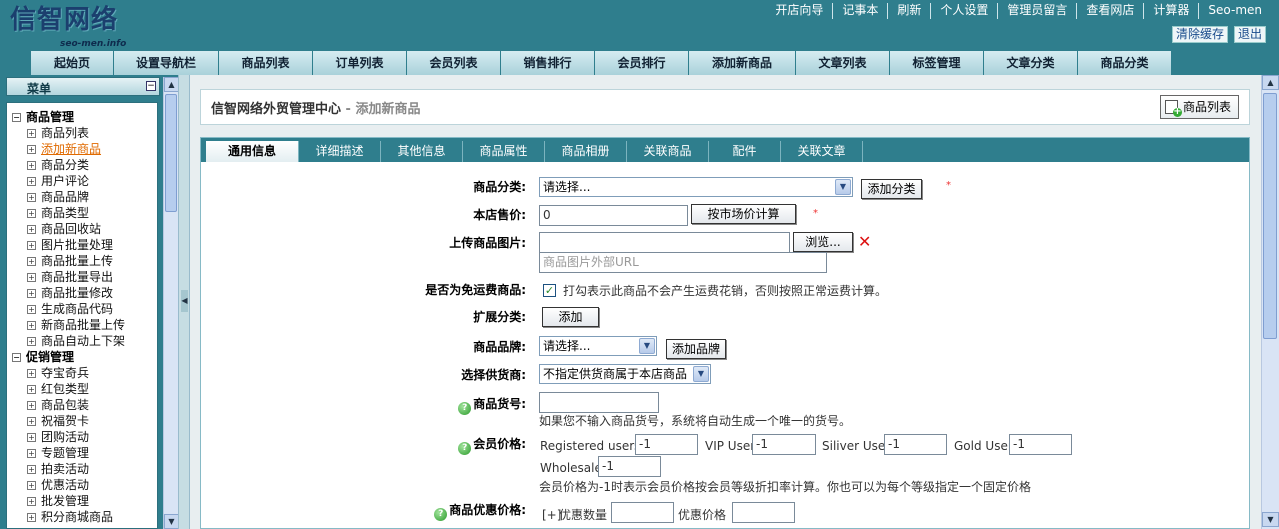  What do you see at coordinates (422, 151) in the screenshot?
I see `tab-other-info: 其他信息` at bounding box center [422, 151].